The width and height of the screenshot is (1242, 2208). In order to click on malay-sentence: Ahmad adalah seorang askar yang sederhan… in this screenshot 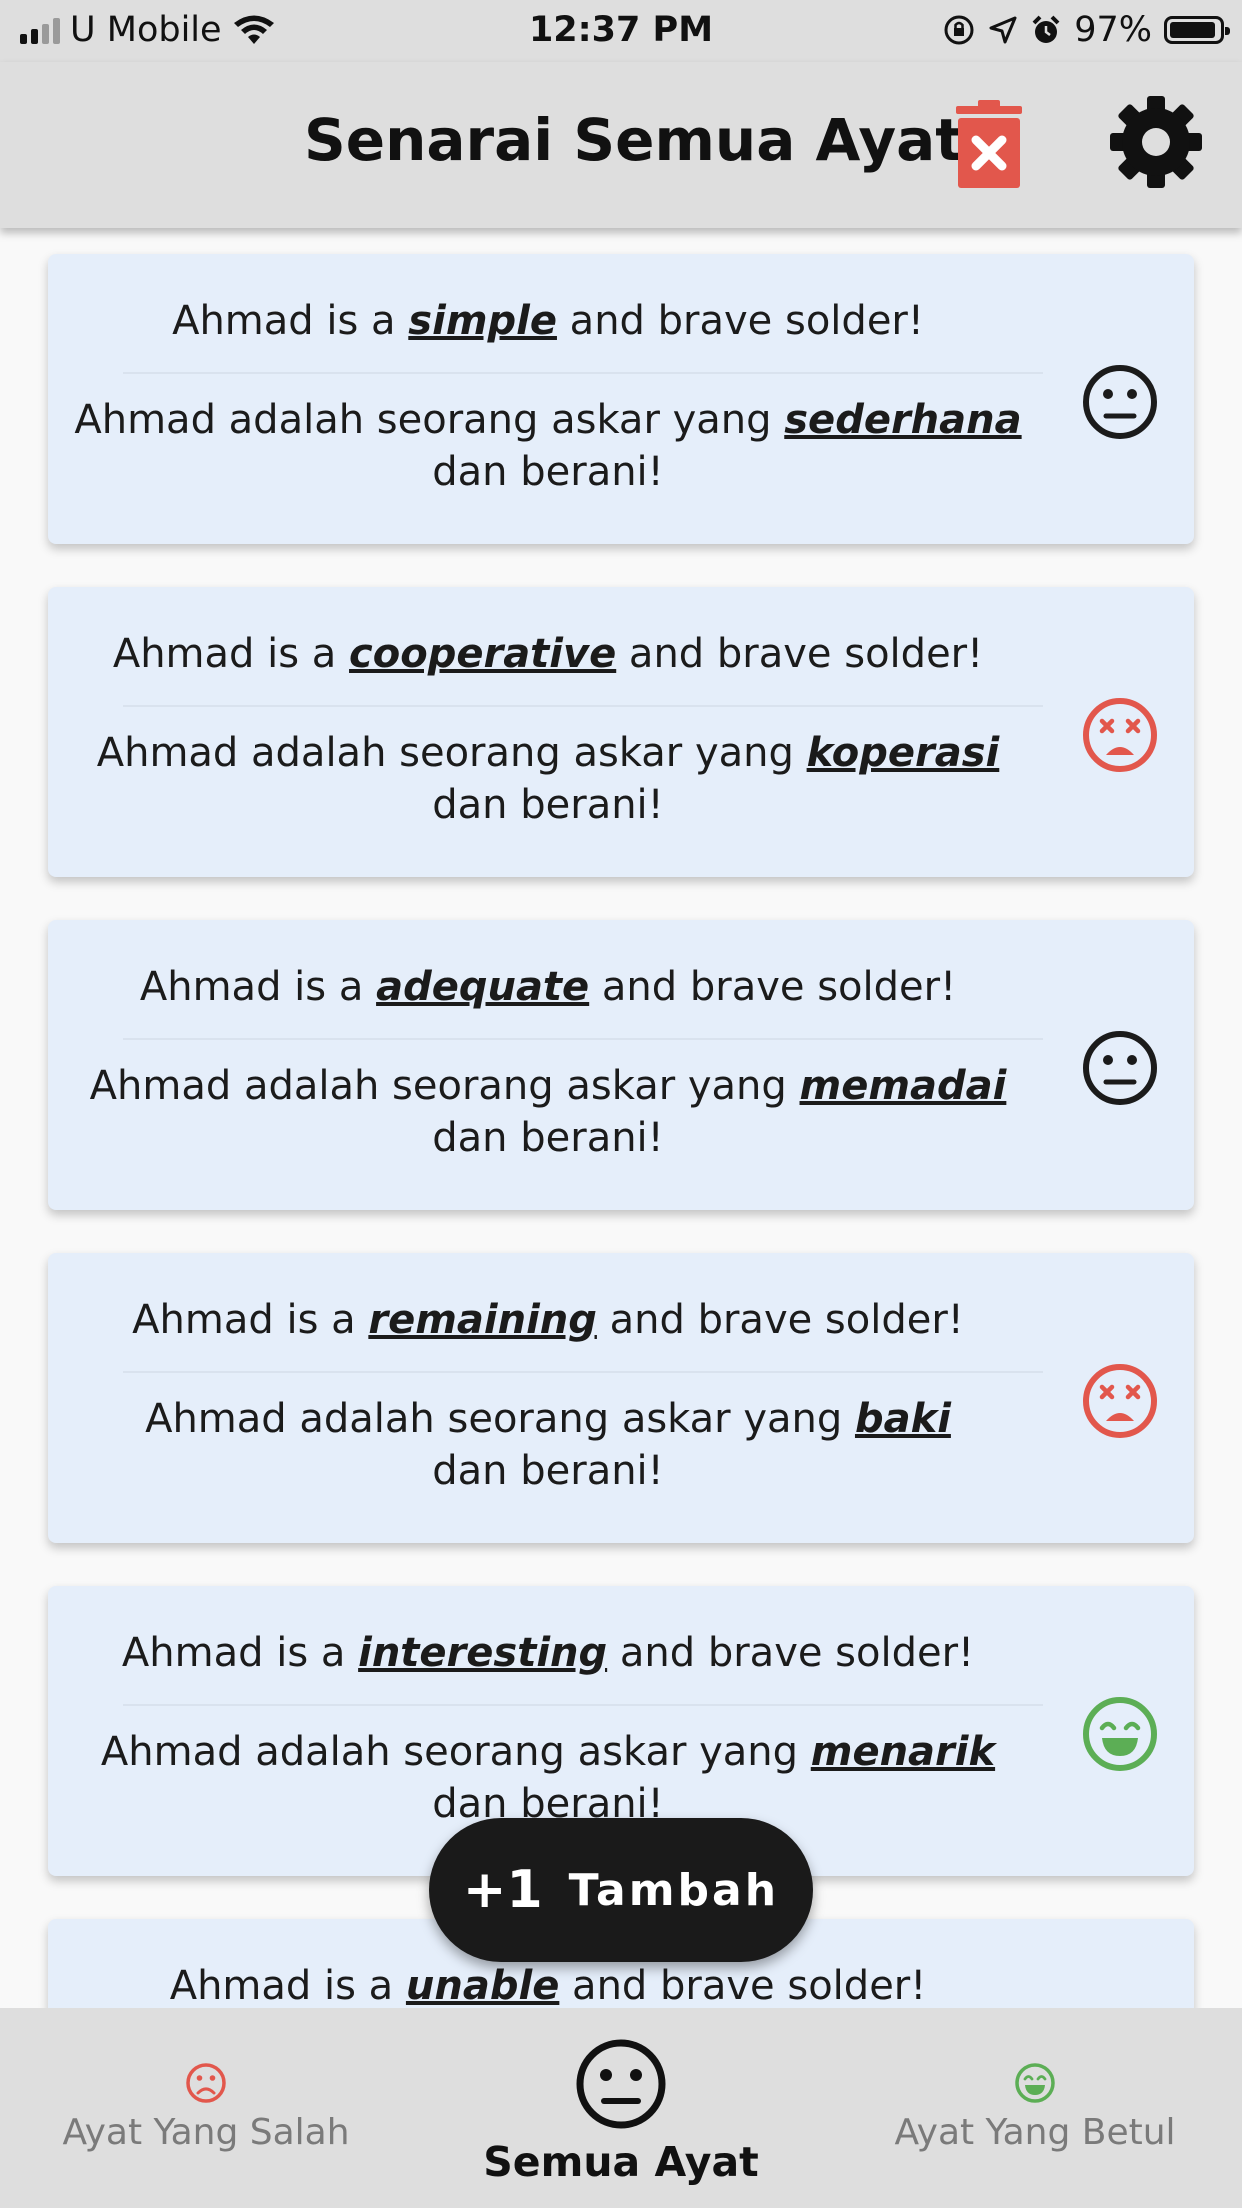, I will do `click(548, 446)`.